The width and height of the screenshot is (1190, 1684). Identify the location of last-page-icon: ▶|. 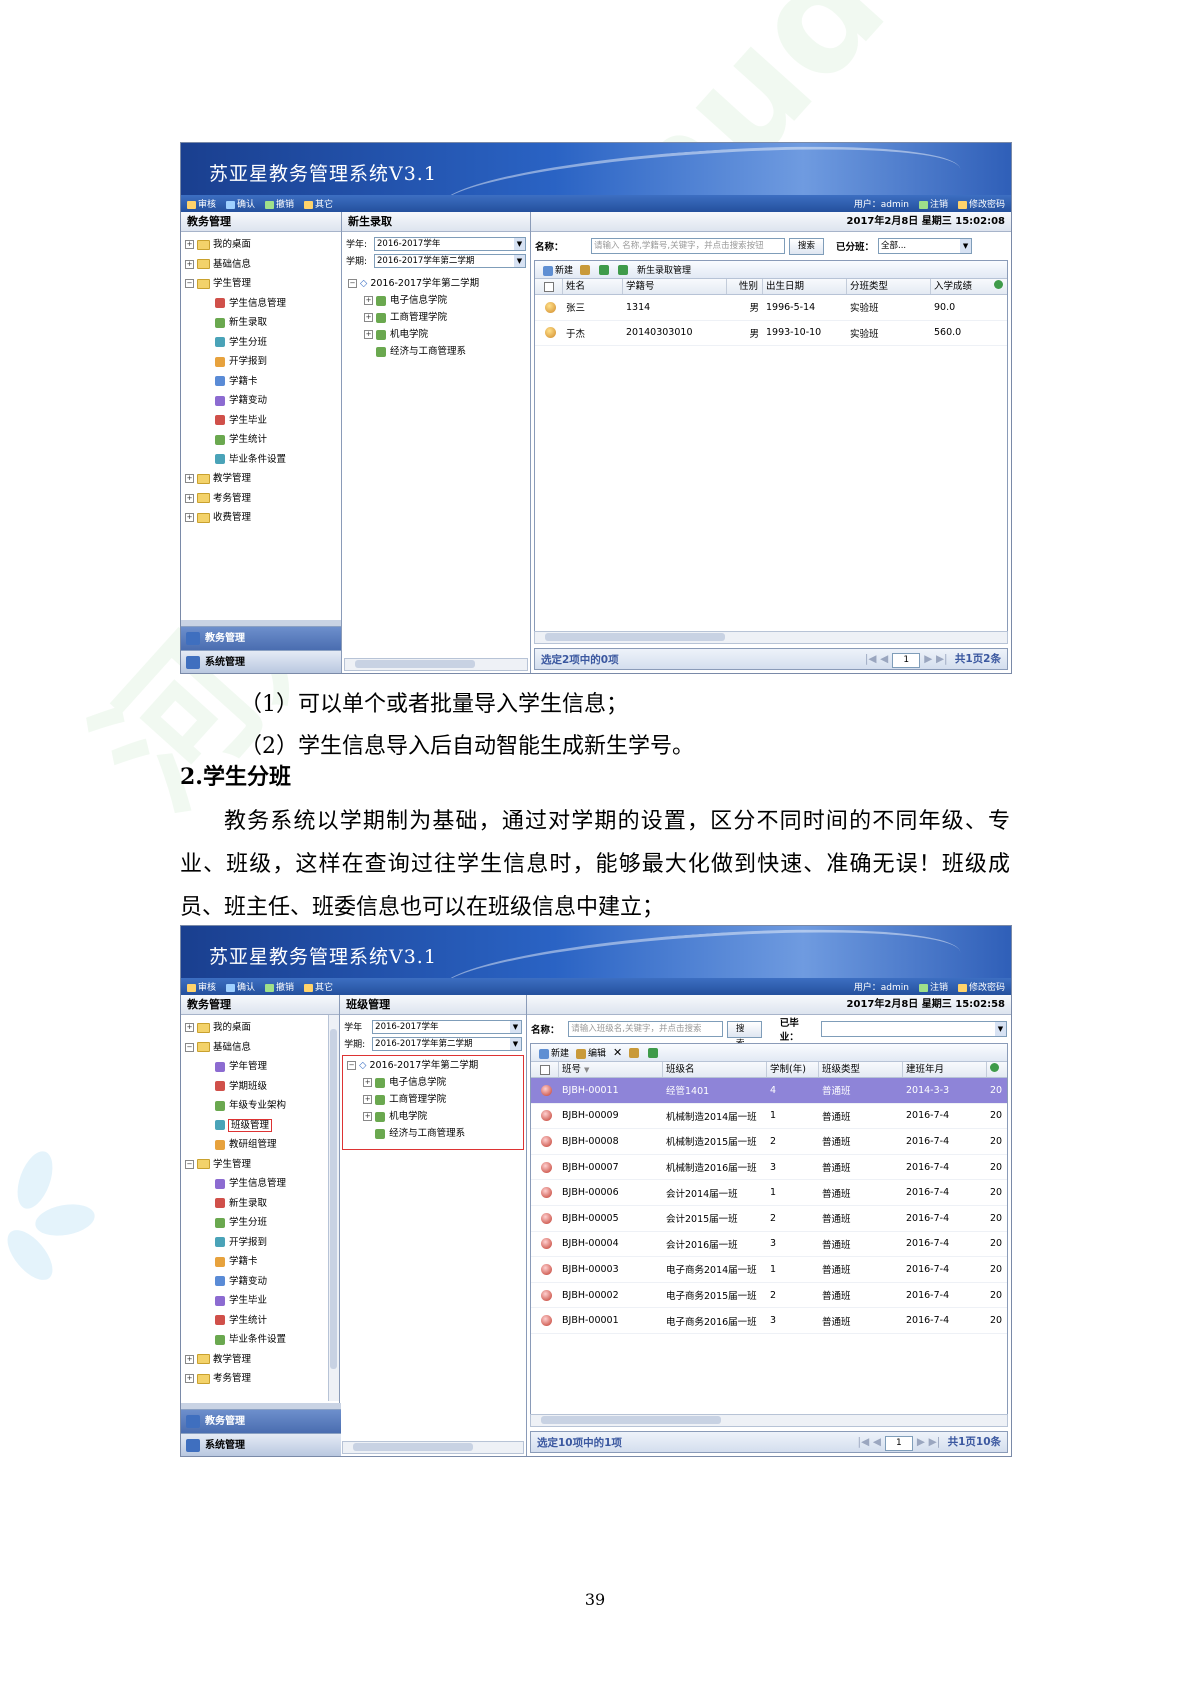
(935, 1442).